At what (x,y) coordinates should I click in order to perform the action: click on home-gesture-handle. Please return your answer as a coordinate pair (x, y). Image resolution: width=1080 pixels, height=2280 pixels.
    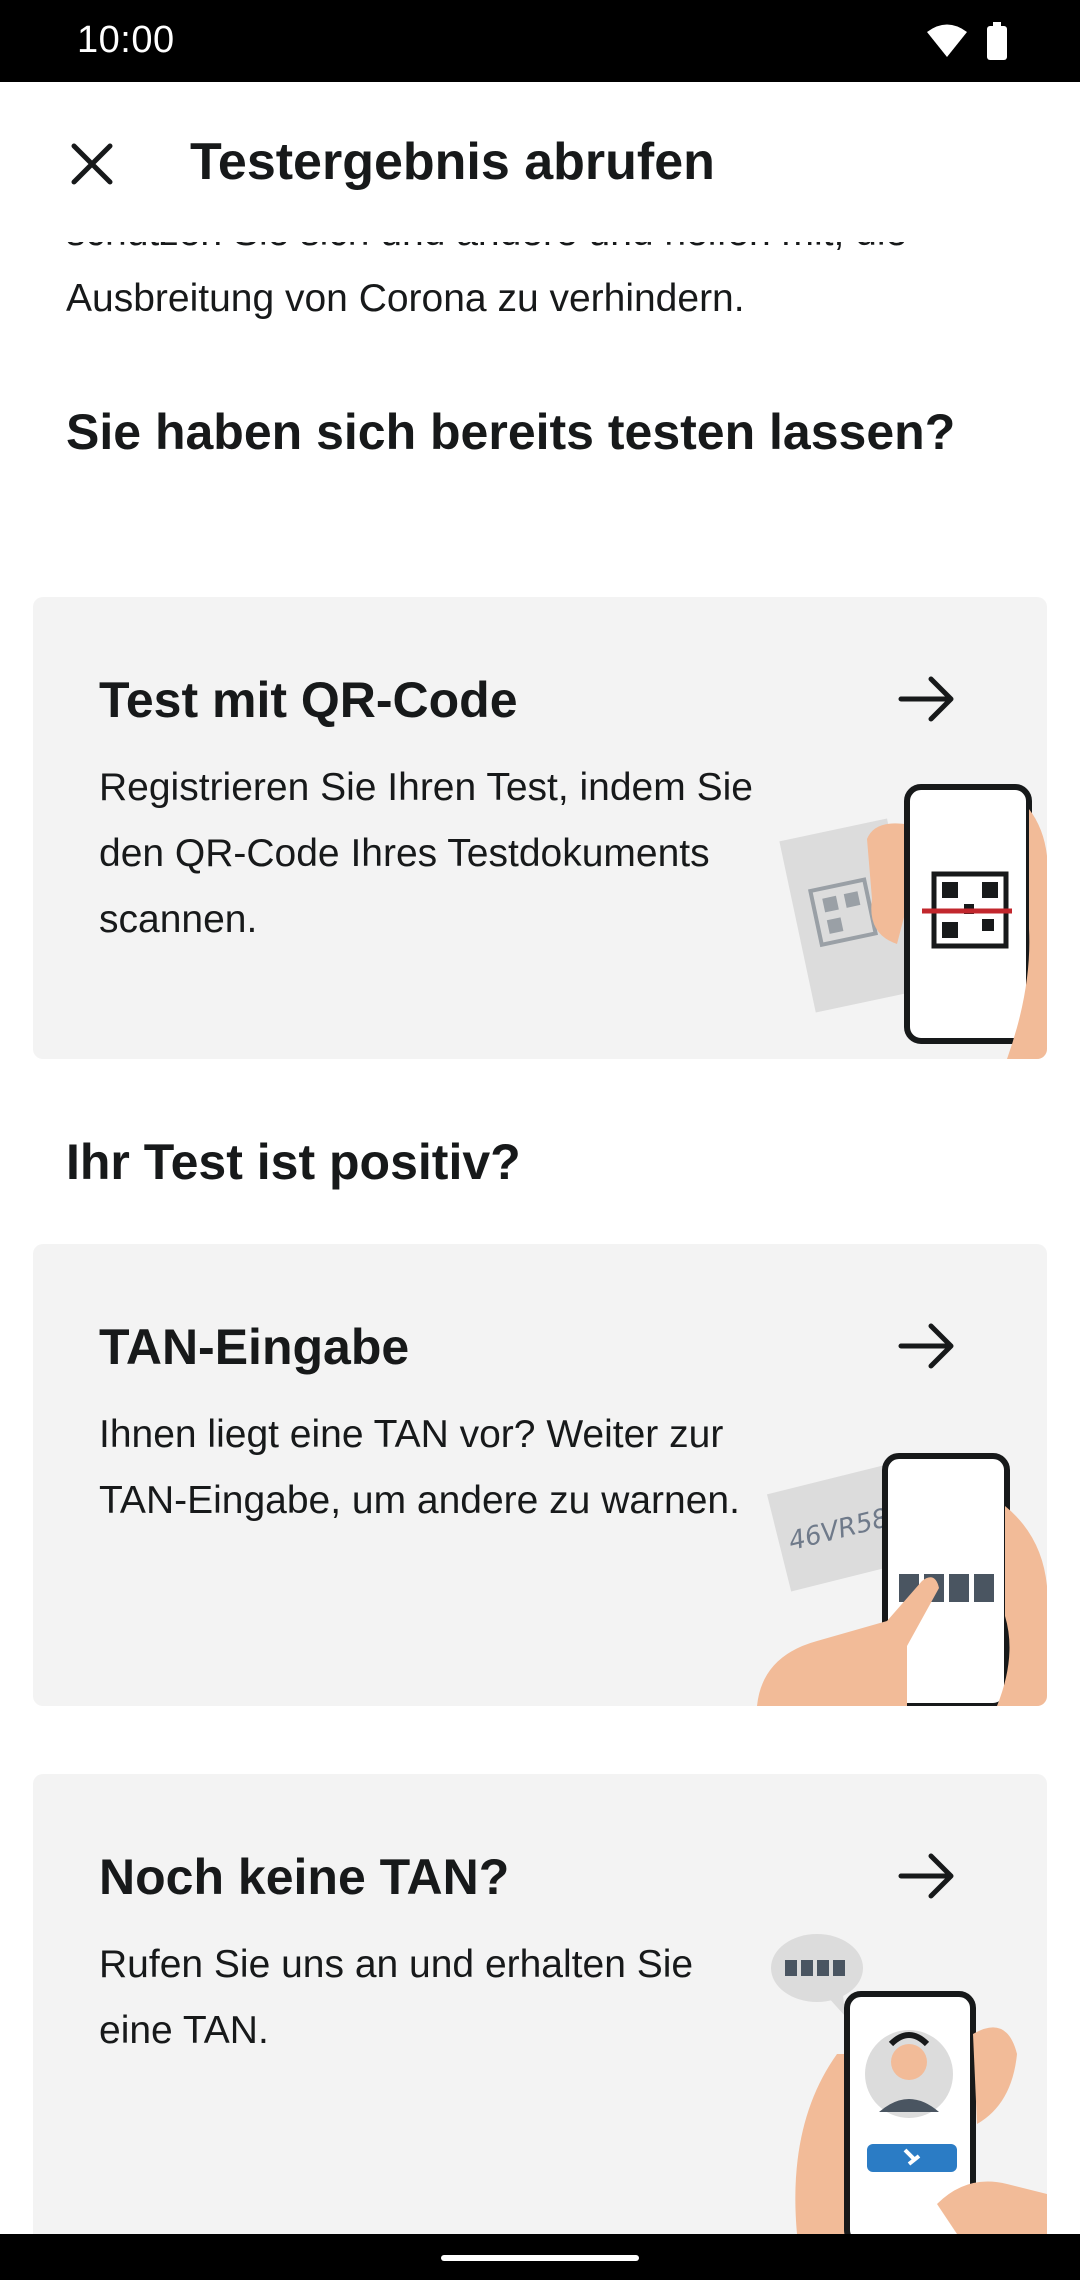
    Looking at the image, I should click on (540, 2258).